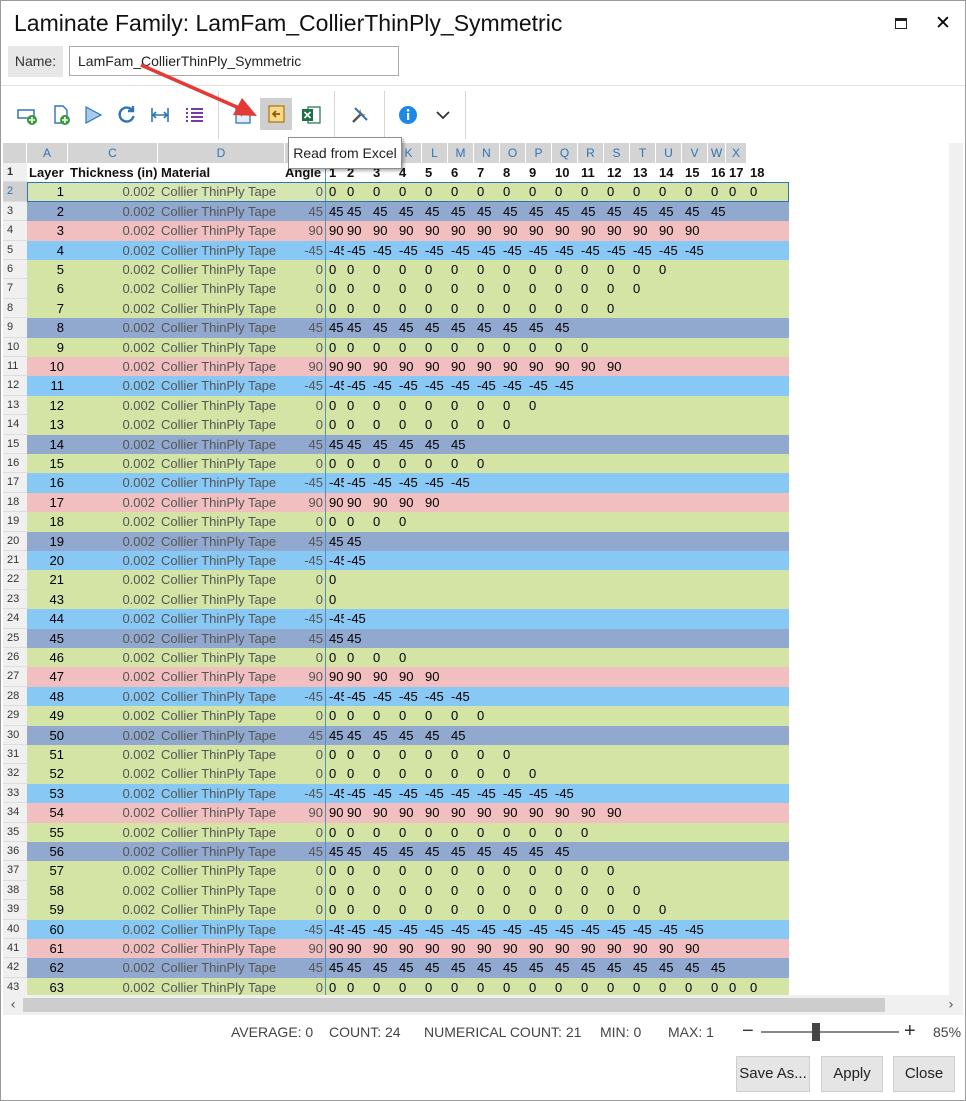 The width and height of the screenshot is (966, 1101). What do you see at coordinates (15, 949) in the screenshot?
I see `row-number: 41` at bounding box center [15, 949].